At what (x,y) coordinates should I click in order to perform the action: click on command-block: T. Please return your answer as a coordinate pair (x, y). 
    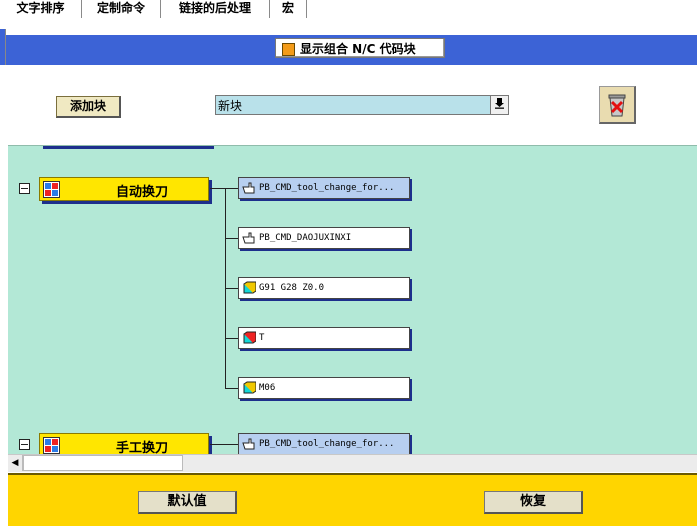
    Looking at the image, I should click on (324, 338).